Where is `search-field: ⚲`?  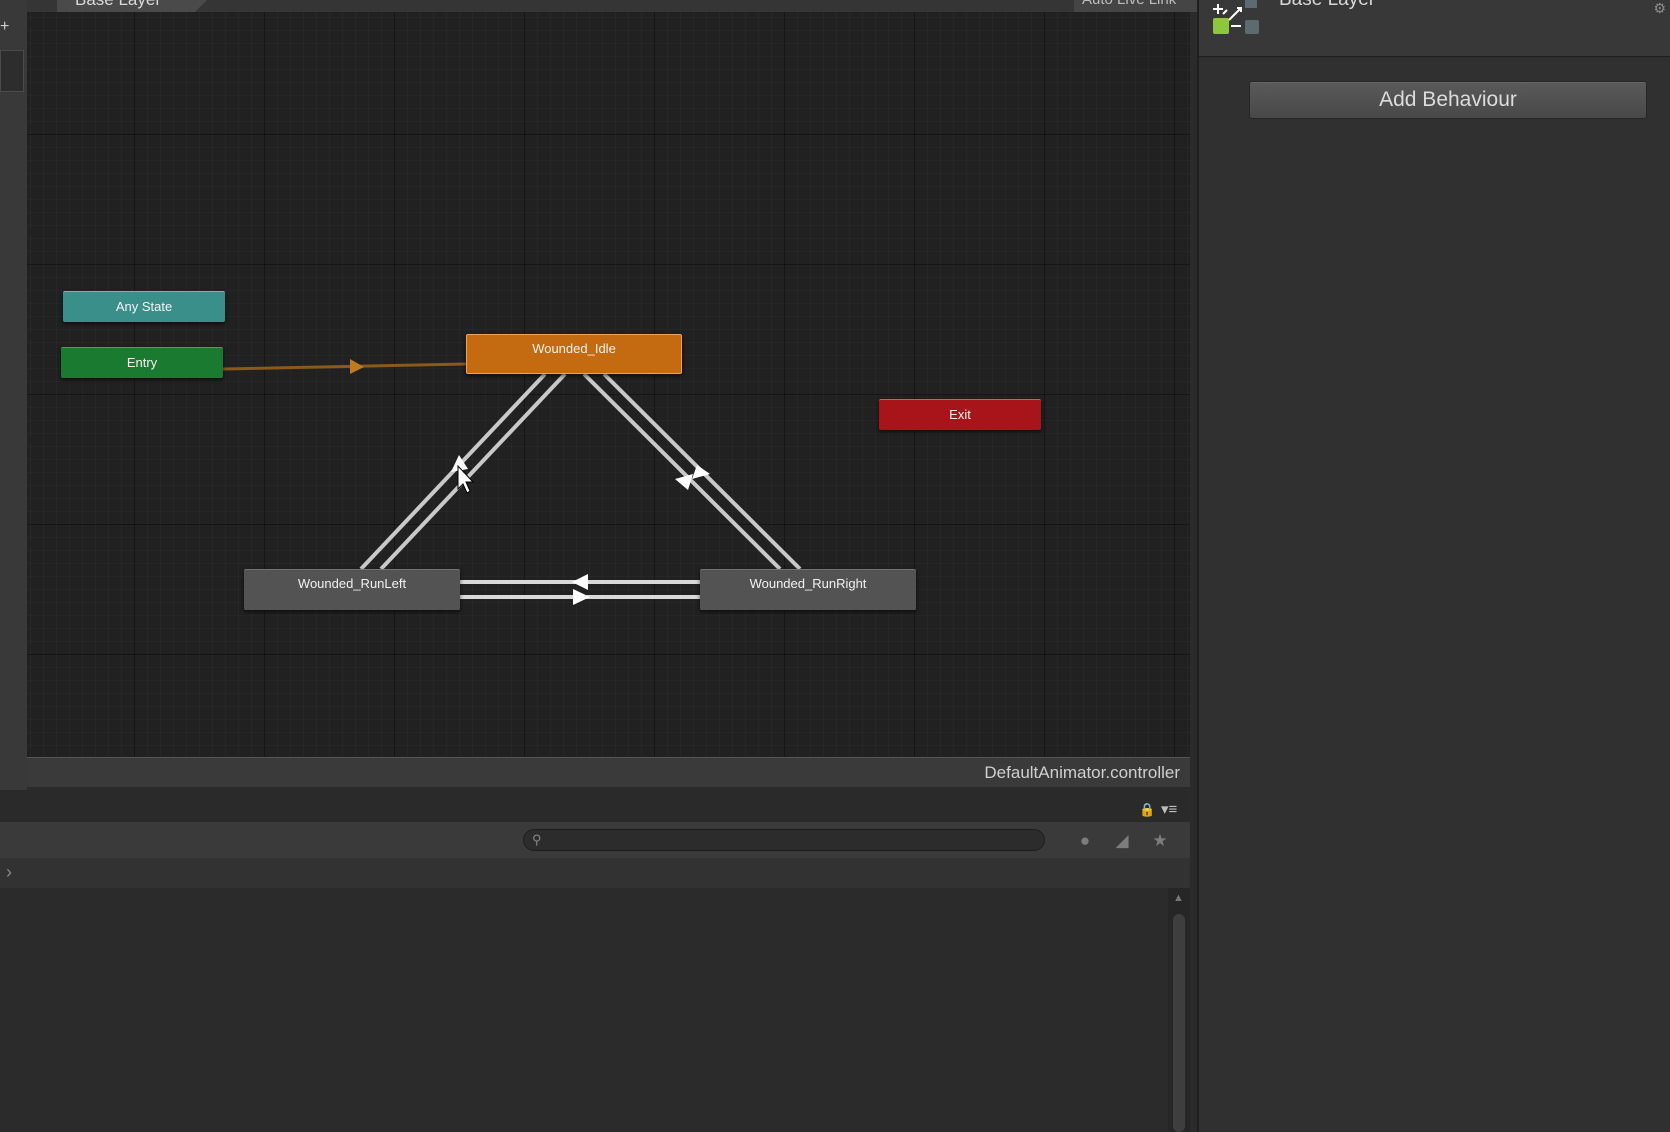 search-field: ⚲ is located at coordinates (784, 840).